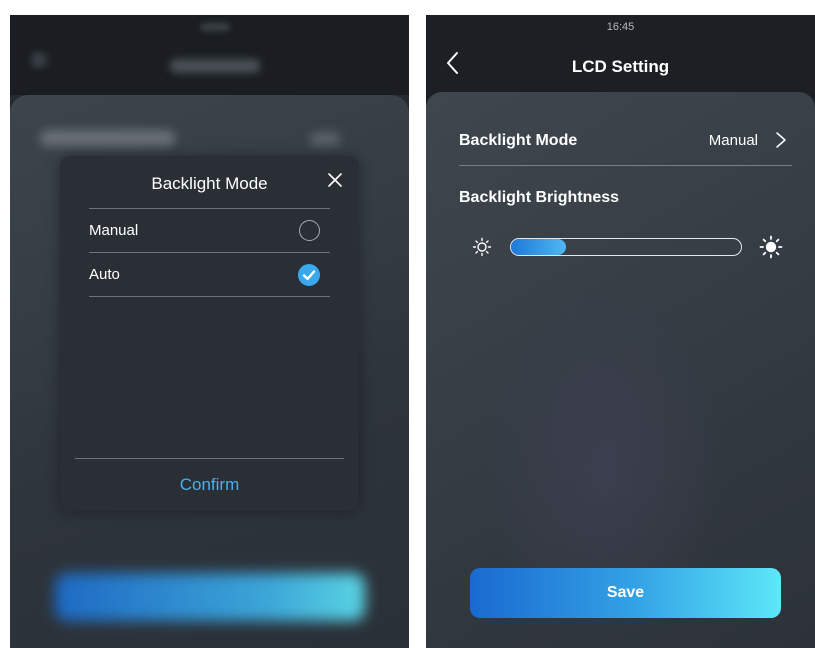 The height and width of the screenshot is (648, 815). I want to click on option-label: Manual, so click(114, 230).